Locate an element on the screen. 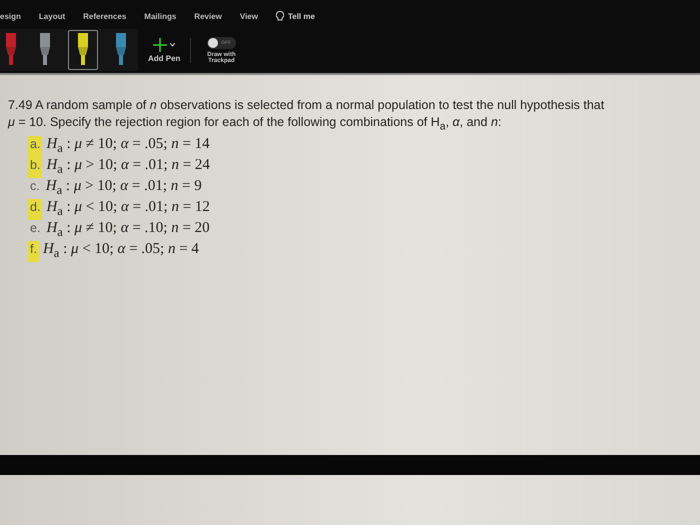  pen-tool is located at coordinates (83, 50).